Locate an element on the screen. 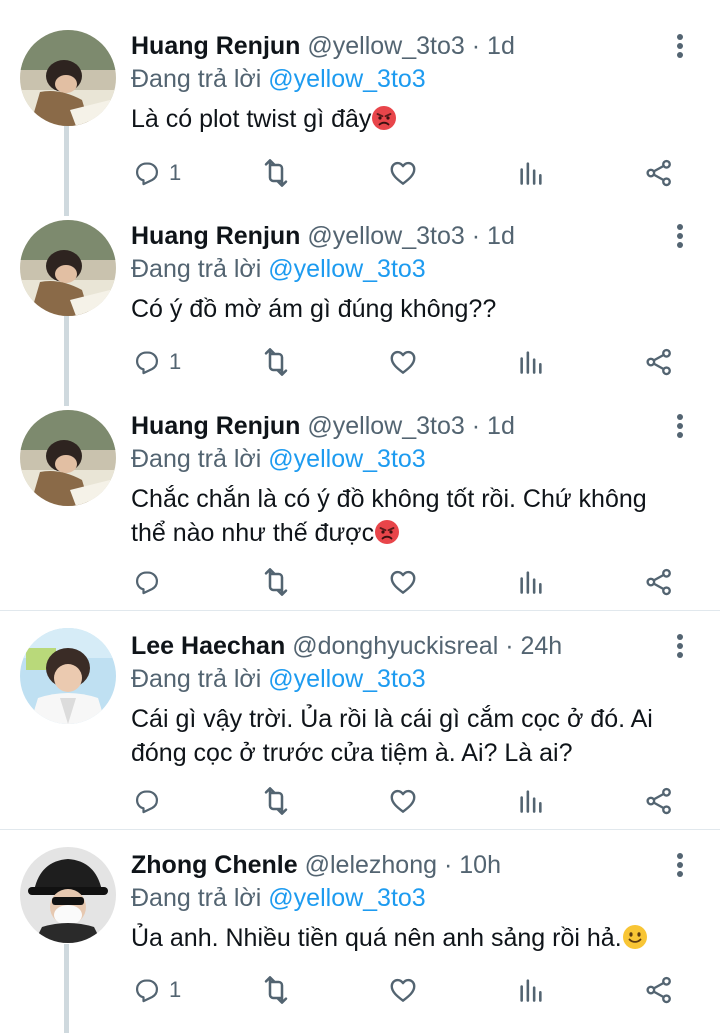 This screenshot has height=1033, width=720. author-handle: @donghyuckisreal is located at coordinates (395, 646).